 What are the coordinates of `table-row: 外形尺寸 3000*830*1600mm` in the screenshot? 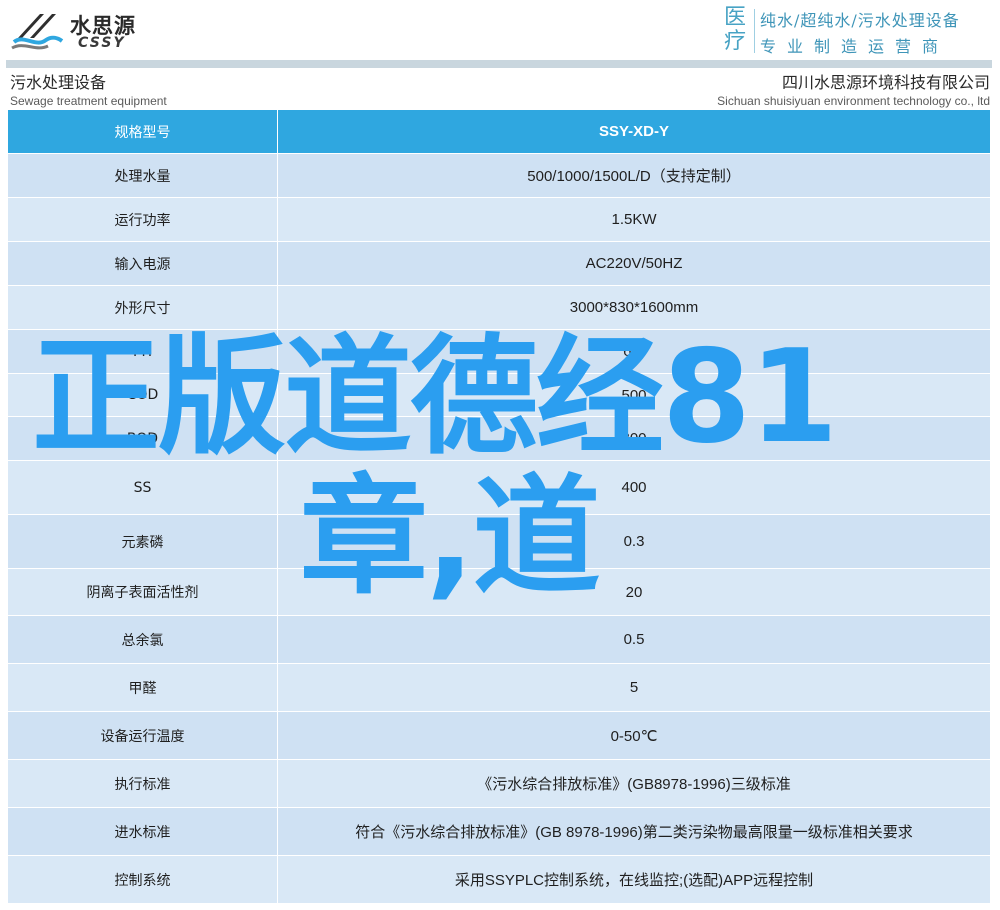 It's located at (499, 307).